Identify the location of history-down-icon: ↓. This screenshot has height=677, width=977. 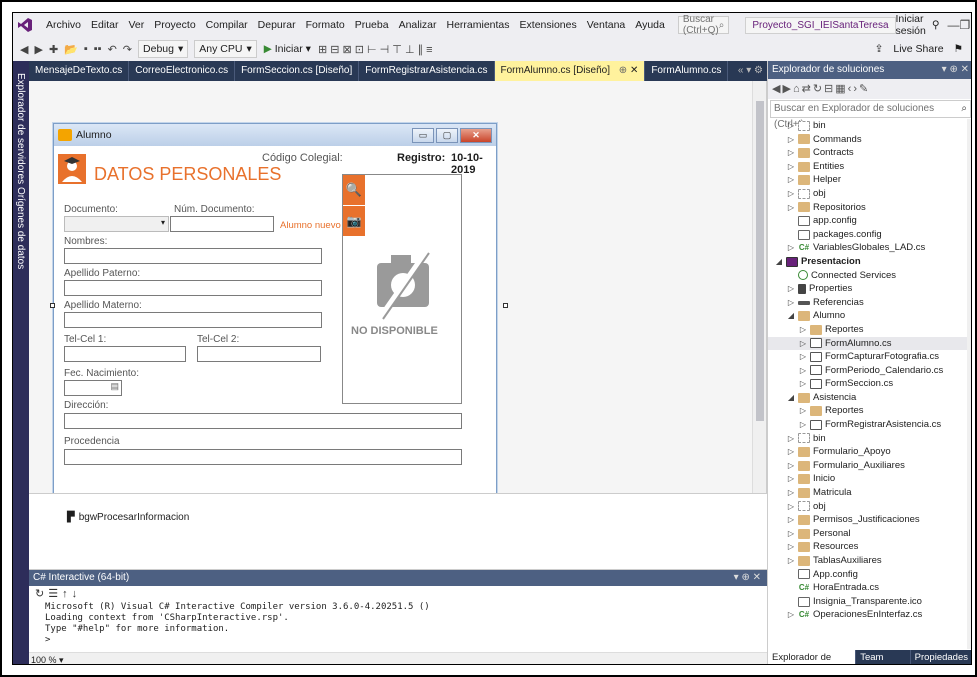
(77, 594).